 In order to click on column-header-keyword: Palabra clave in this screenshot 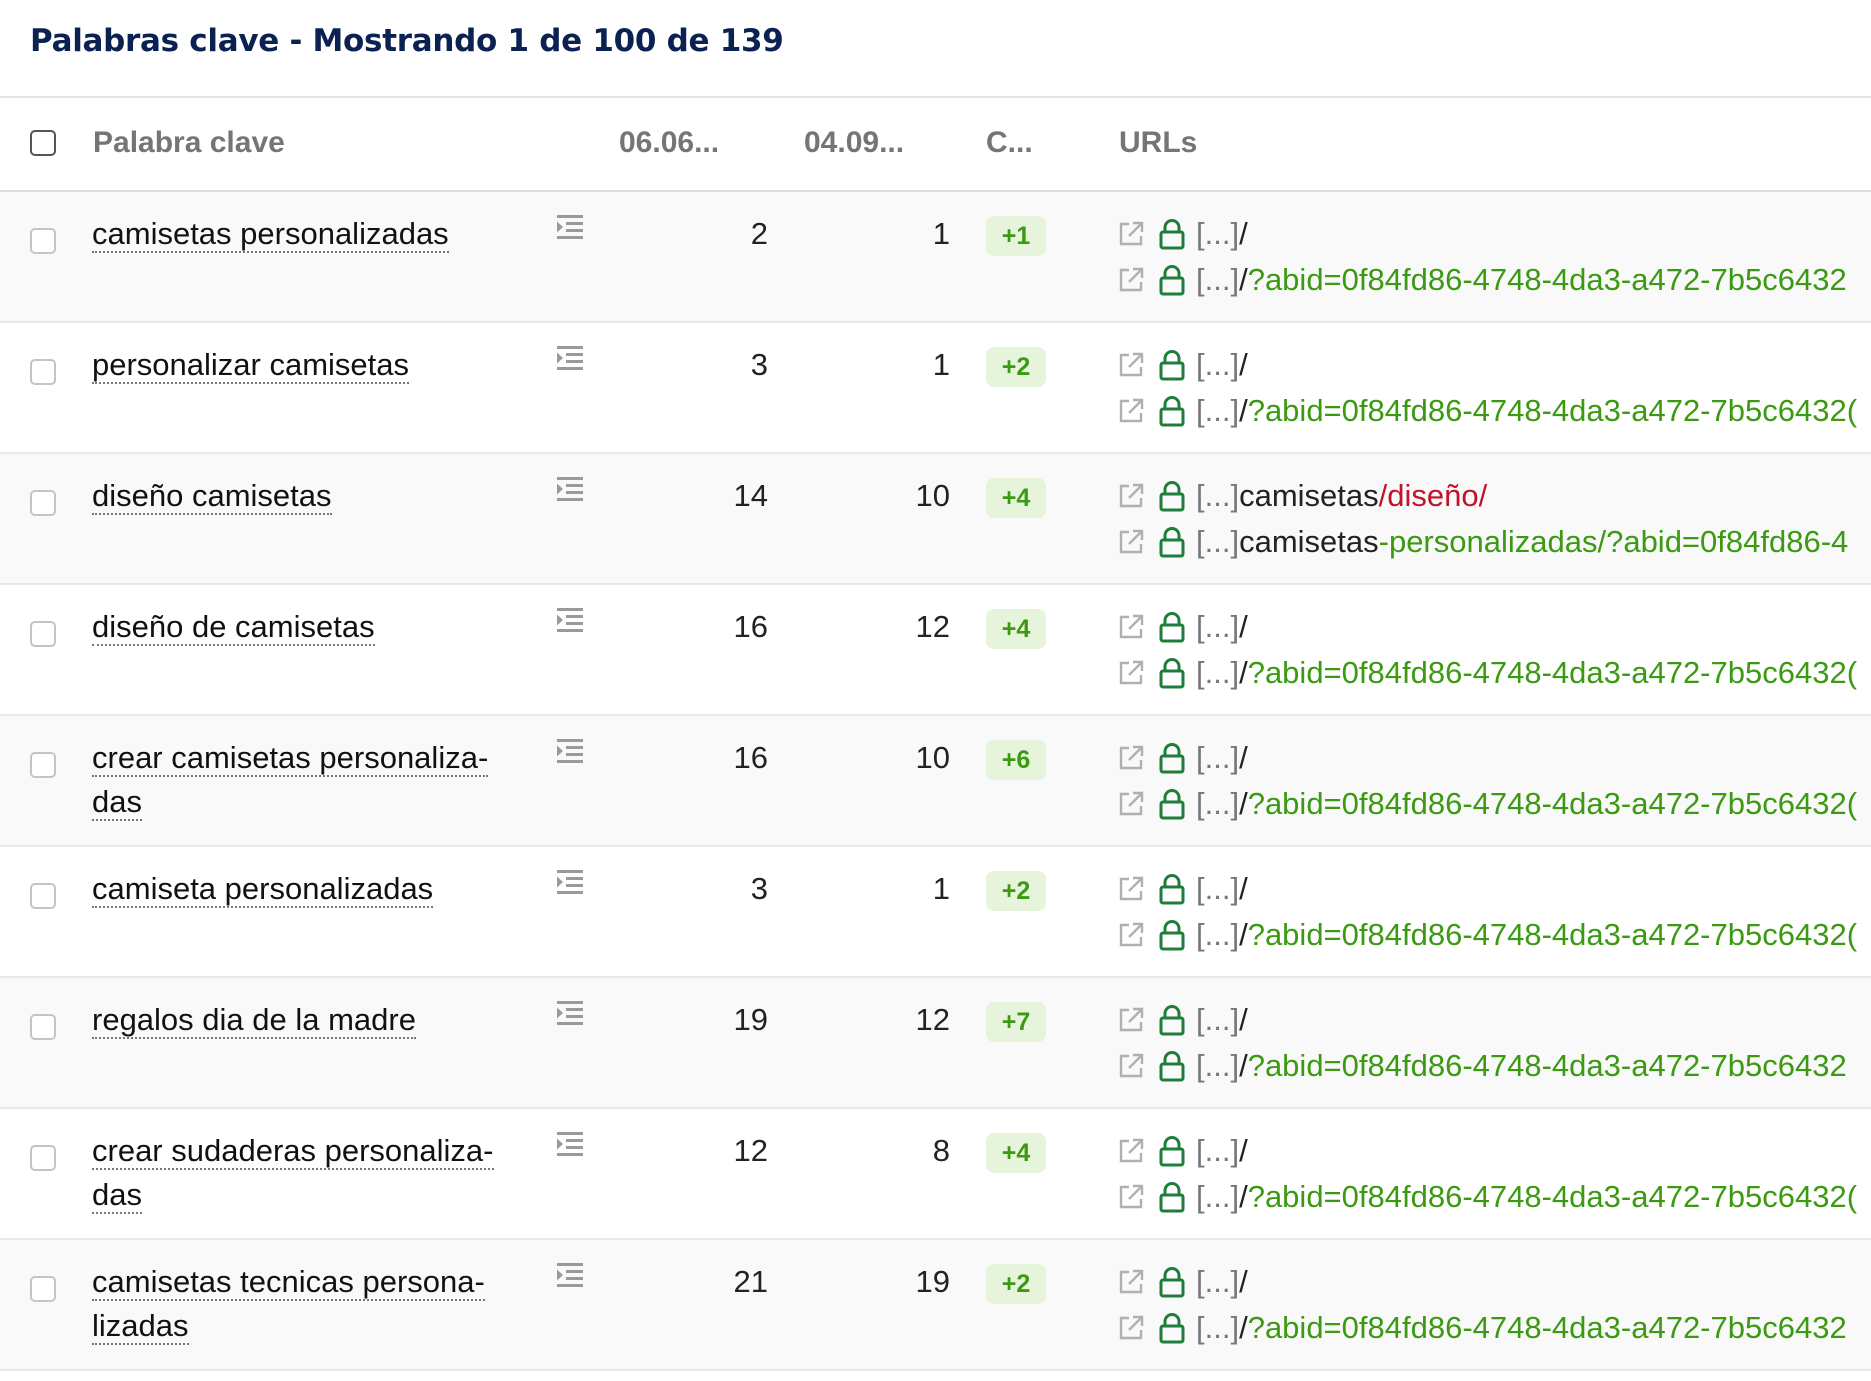, I will do `click(189, 143)`.